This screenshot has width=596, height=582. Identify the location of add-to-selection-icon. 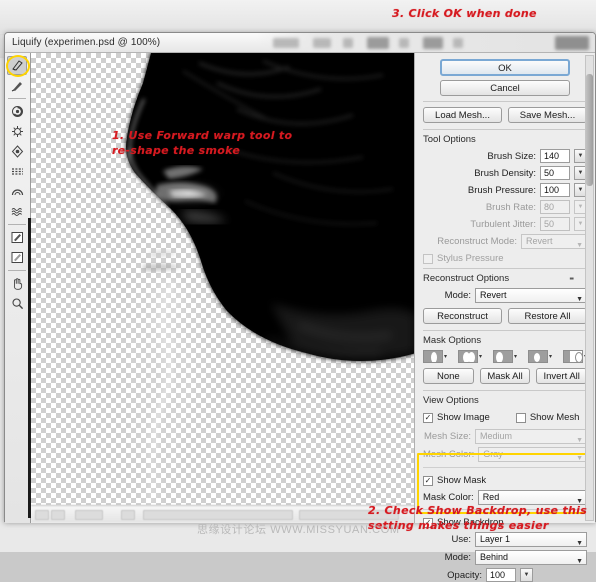
(467, 356).